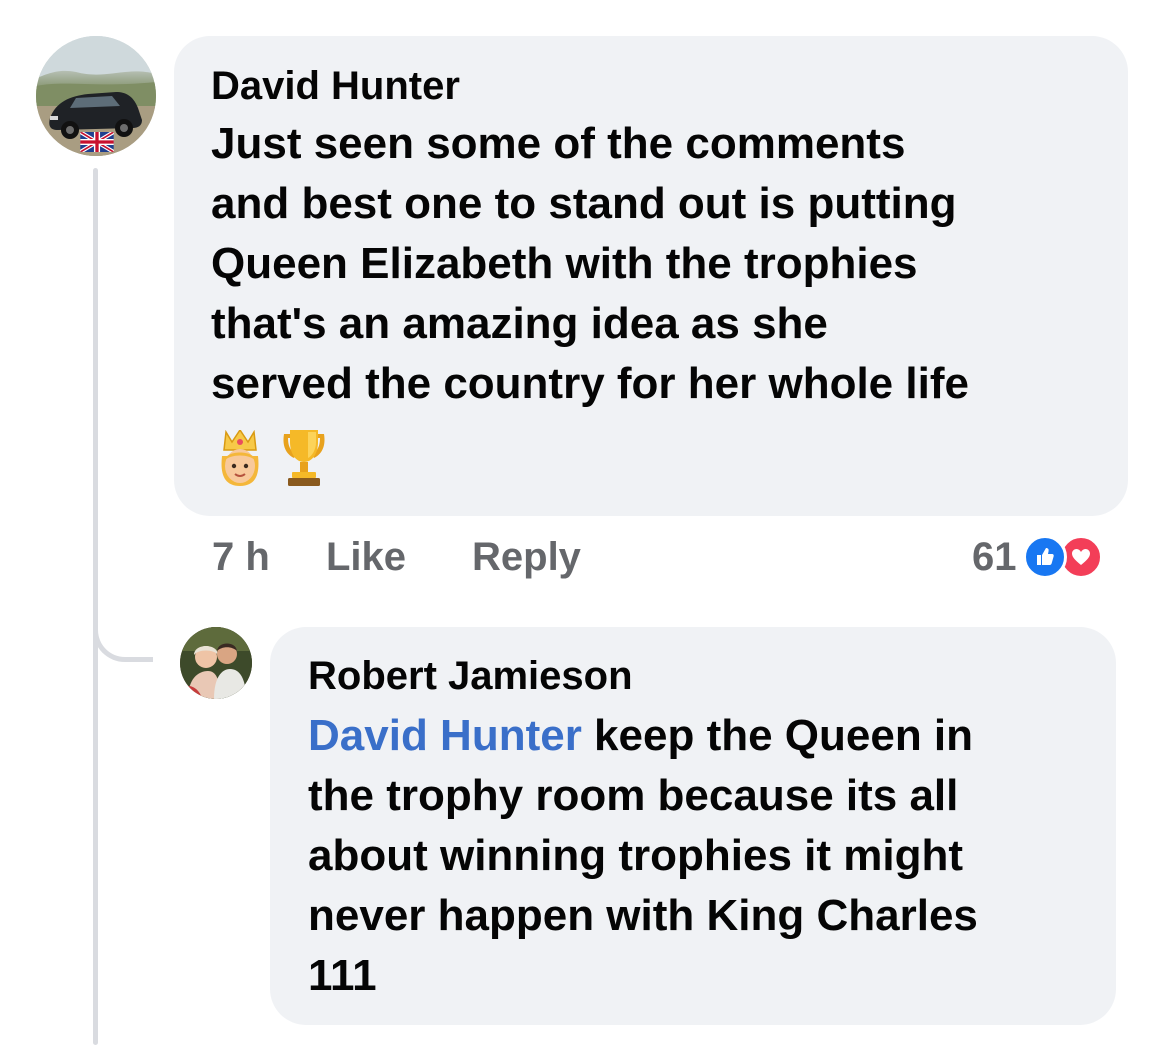 The image size is (1170, 1045). Describe the element at coordinates (304, 457) in the screenshot. I see `trophy-emoji-icon` at that location.